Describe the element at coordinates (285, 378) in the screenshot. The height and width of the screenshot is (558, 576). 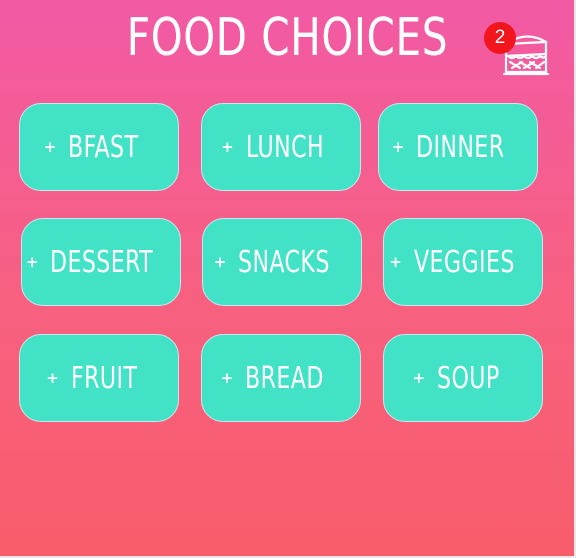
I see `category-label: BREAD` at that location.